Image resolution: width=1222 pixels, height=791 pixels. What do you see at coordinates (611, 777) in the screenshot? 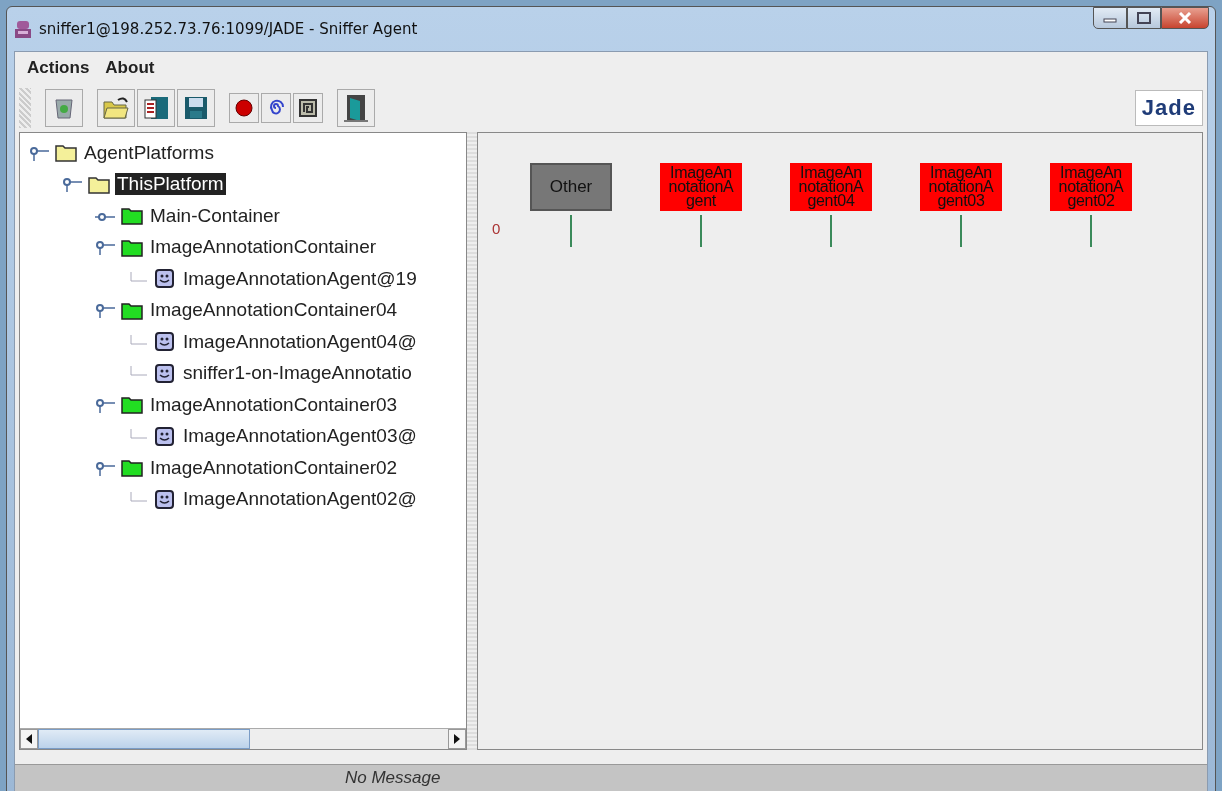
I see `status-message: No Message` at bounding box center [611, 777].